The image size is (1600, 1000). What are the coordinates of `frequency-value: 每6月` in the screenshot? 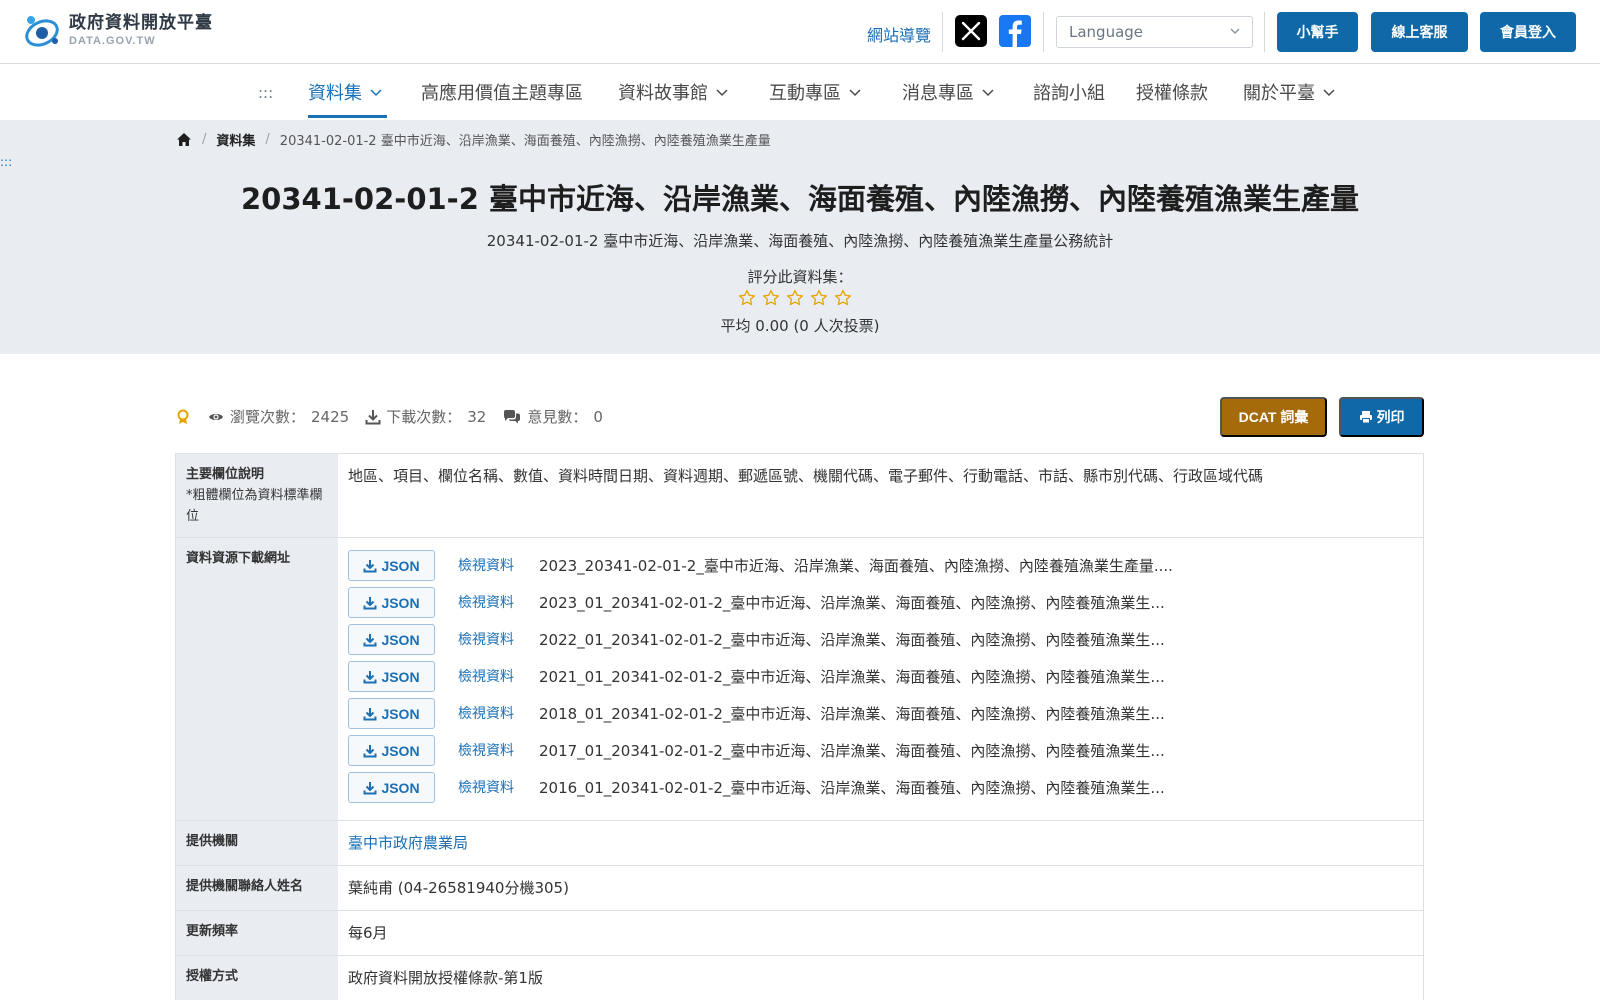 It's located at (368, 933).